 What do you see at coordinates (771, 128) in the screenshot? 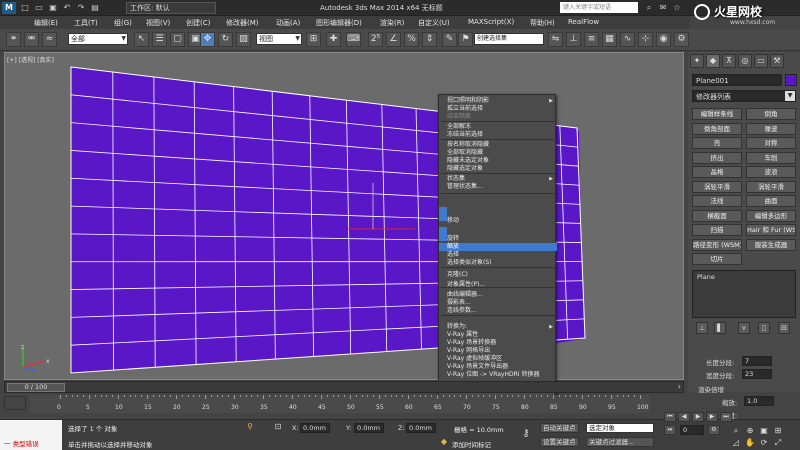
I see `modifier-button: 噪波` at bounding box center [771, 128].